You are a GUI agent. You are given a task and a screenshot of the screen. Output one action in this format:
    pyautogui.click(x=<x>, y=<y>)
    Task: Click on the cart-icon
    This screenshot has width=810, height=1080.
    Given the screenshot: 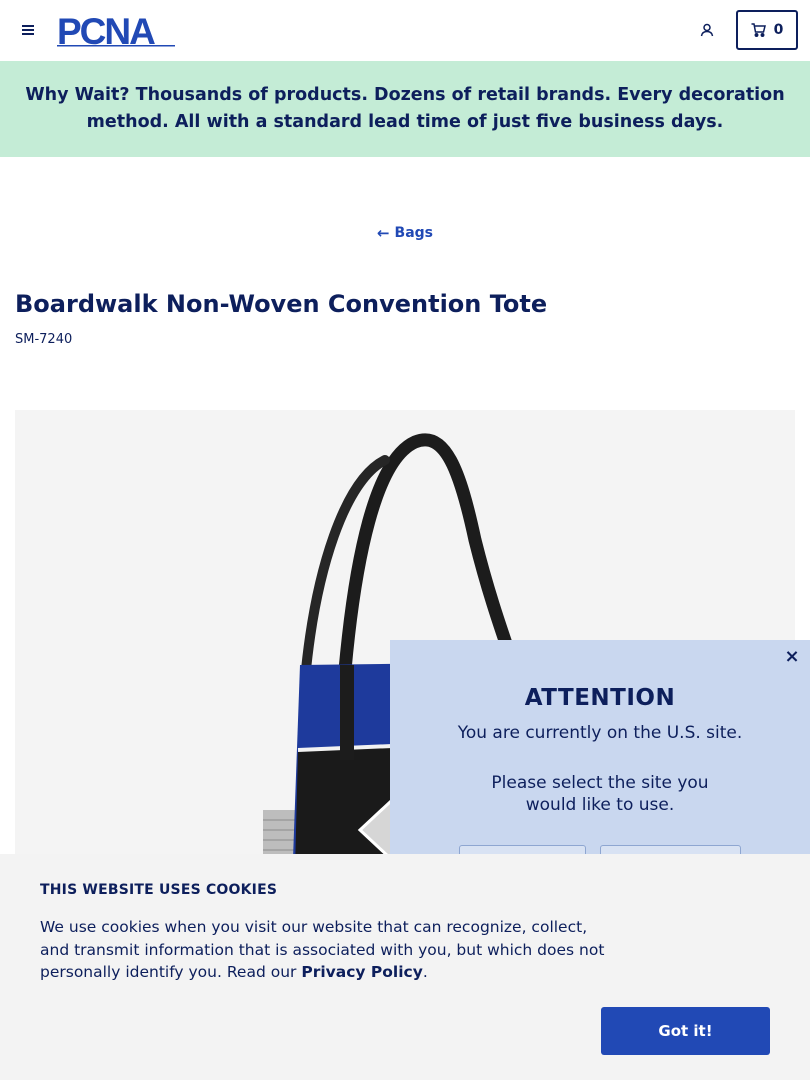 What is the action you would take?
    pyautogui.click(x=758, y=30)
    